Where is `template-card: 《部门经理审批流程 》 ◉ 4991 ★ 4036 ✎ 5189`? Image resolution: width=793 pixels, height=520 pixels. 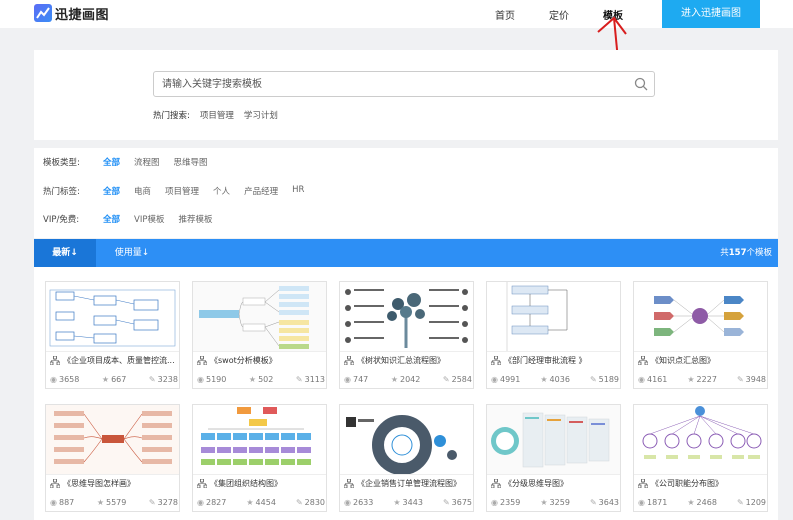
template-card: 《部门经理审批流程 》 ◉ 4991 ★ 4036 ✎ 5189 is located at coordinates (553, 335).